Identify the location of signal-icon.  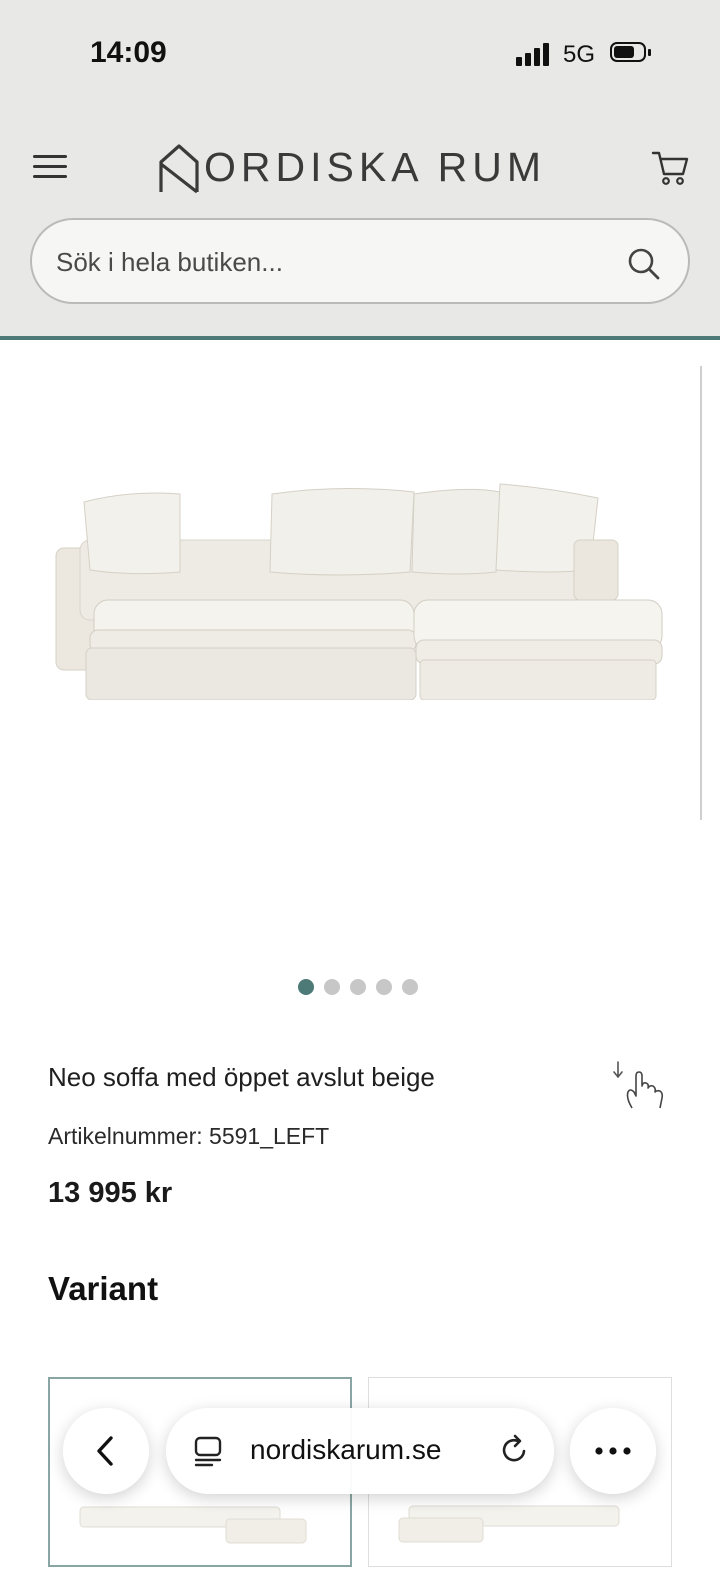
(534, 54).